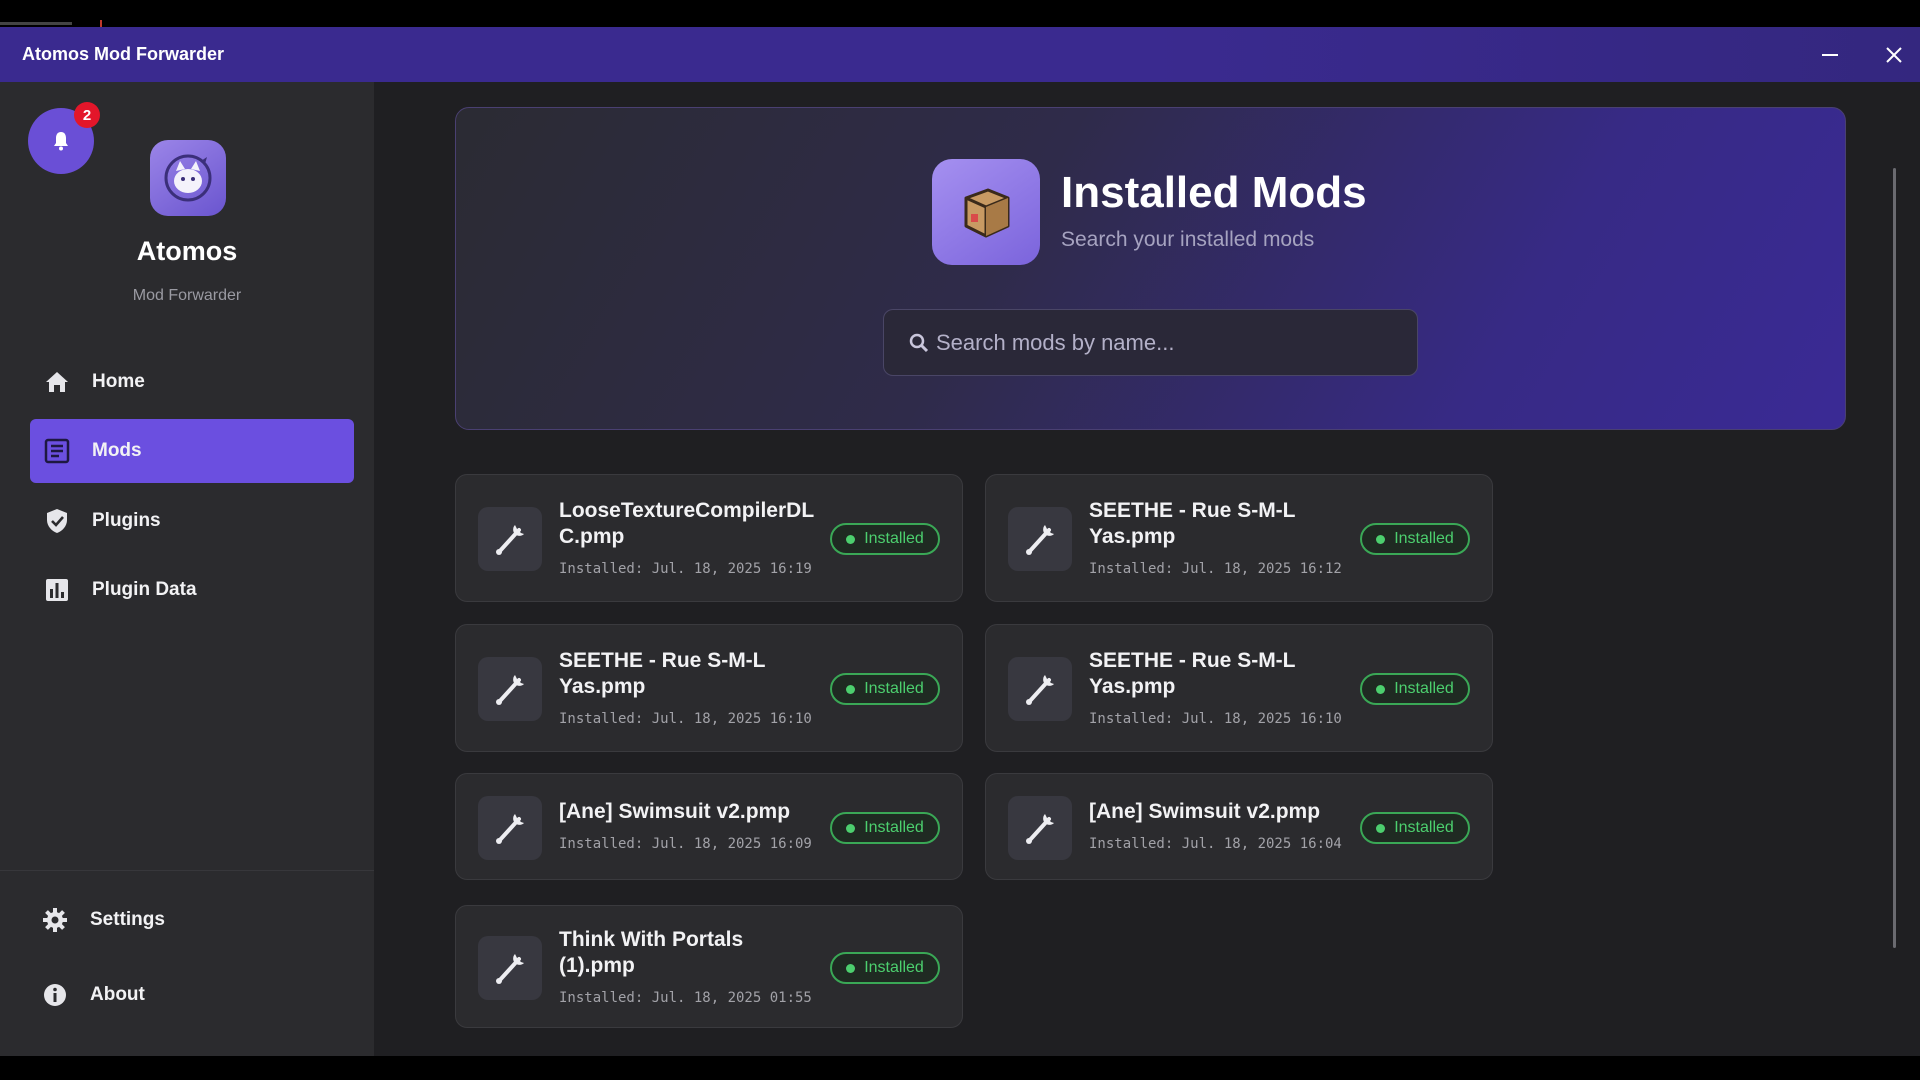 The image size is (1920, 1080). I want to click on nav-about: About, so click(190, 995).